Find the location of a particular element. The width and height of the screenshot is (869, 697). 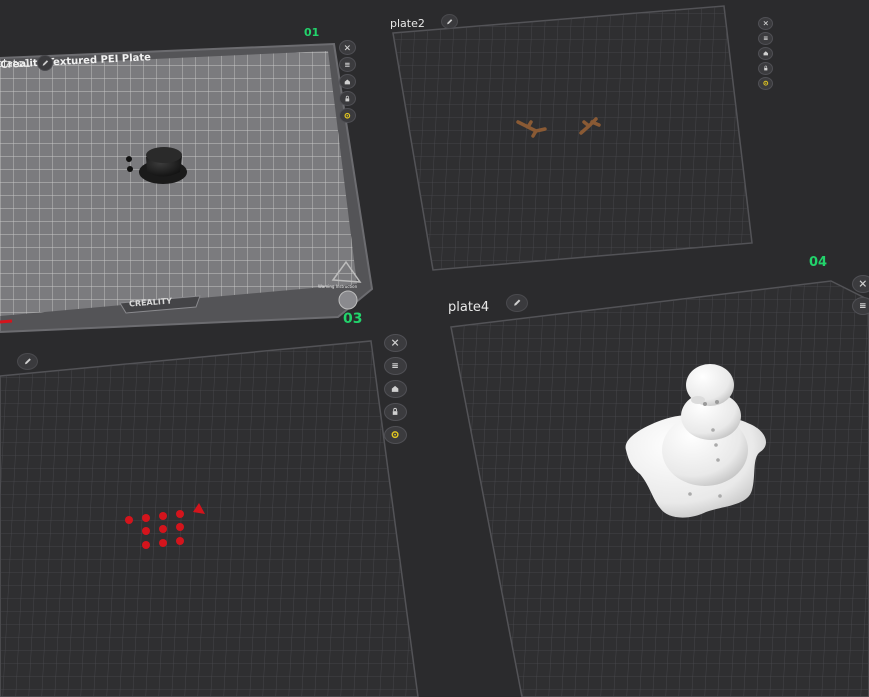

plate2-settings-button is located at coordinates (765, 83).